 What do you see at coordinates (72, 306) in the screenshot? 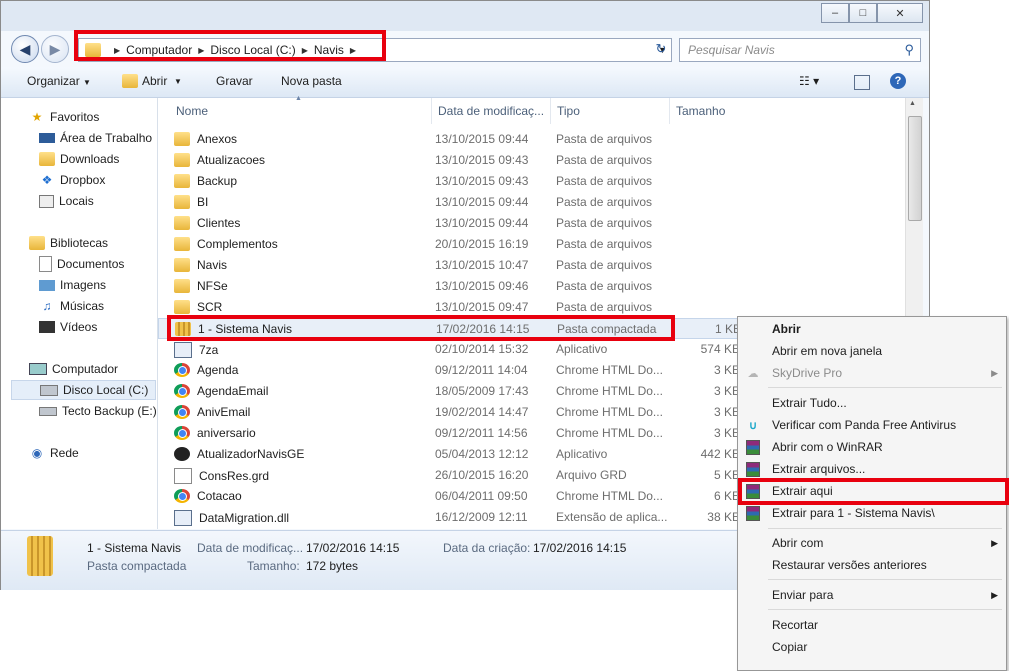
I see `sidebar-item-music: ♫ Músicas` at bounding box center [72, 306].